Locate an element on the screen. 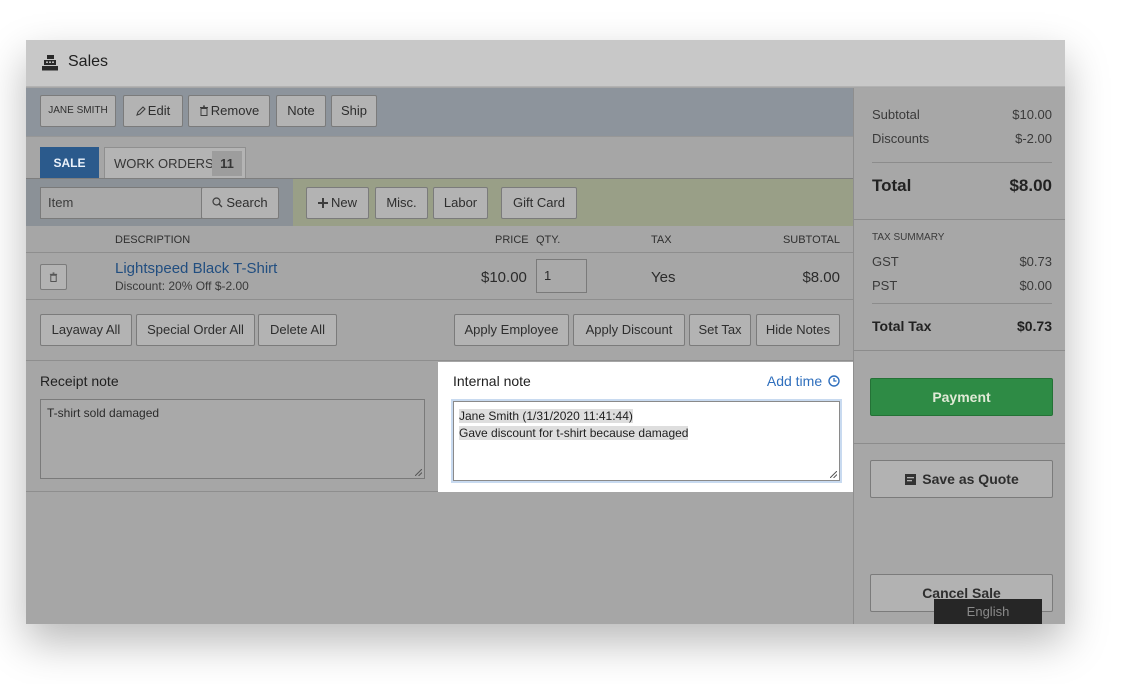  total-row: Total $8.00 is located at coordinates (962, 186).